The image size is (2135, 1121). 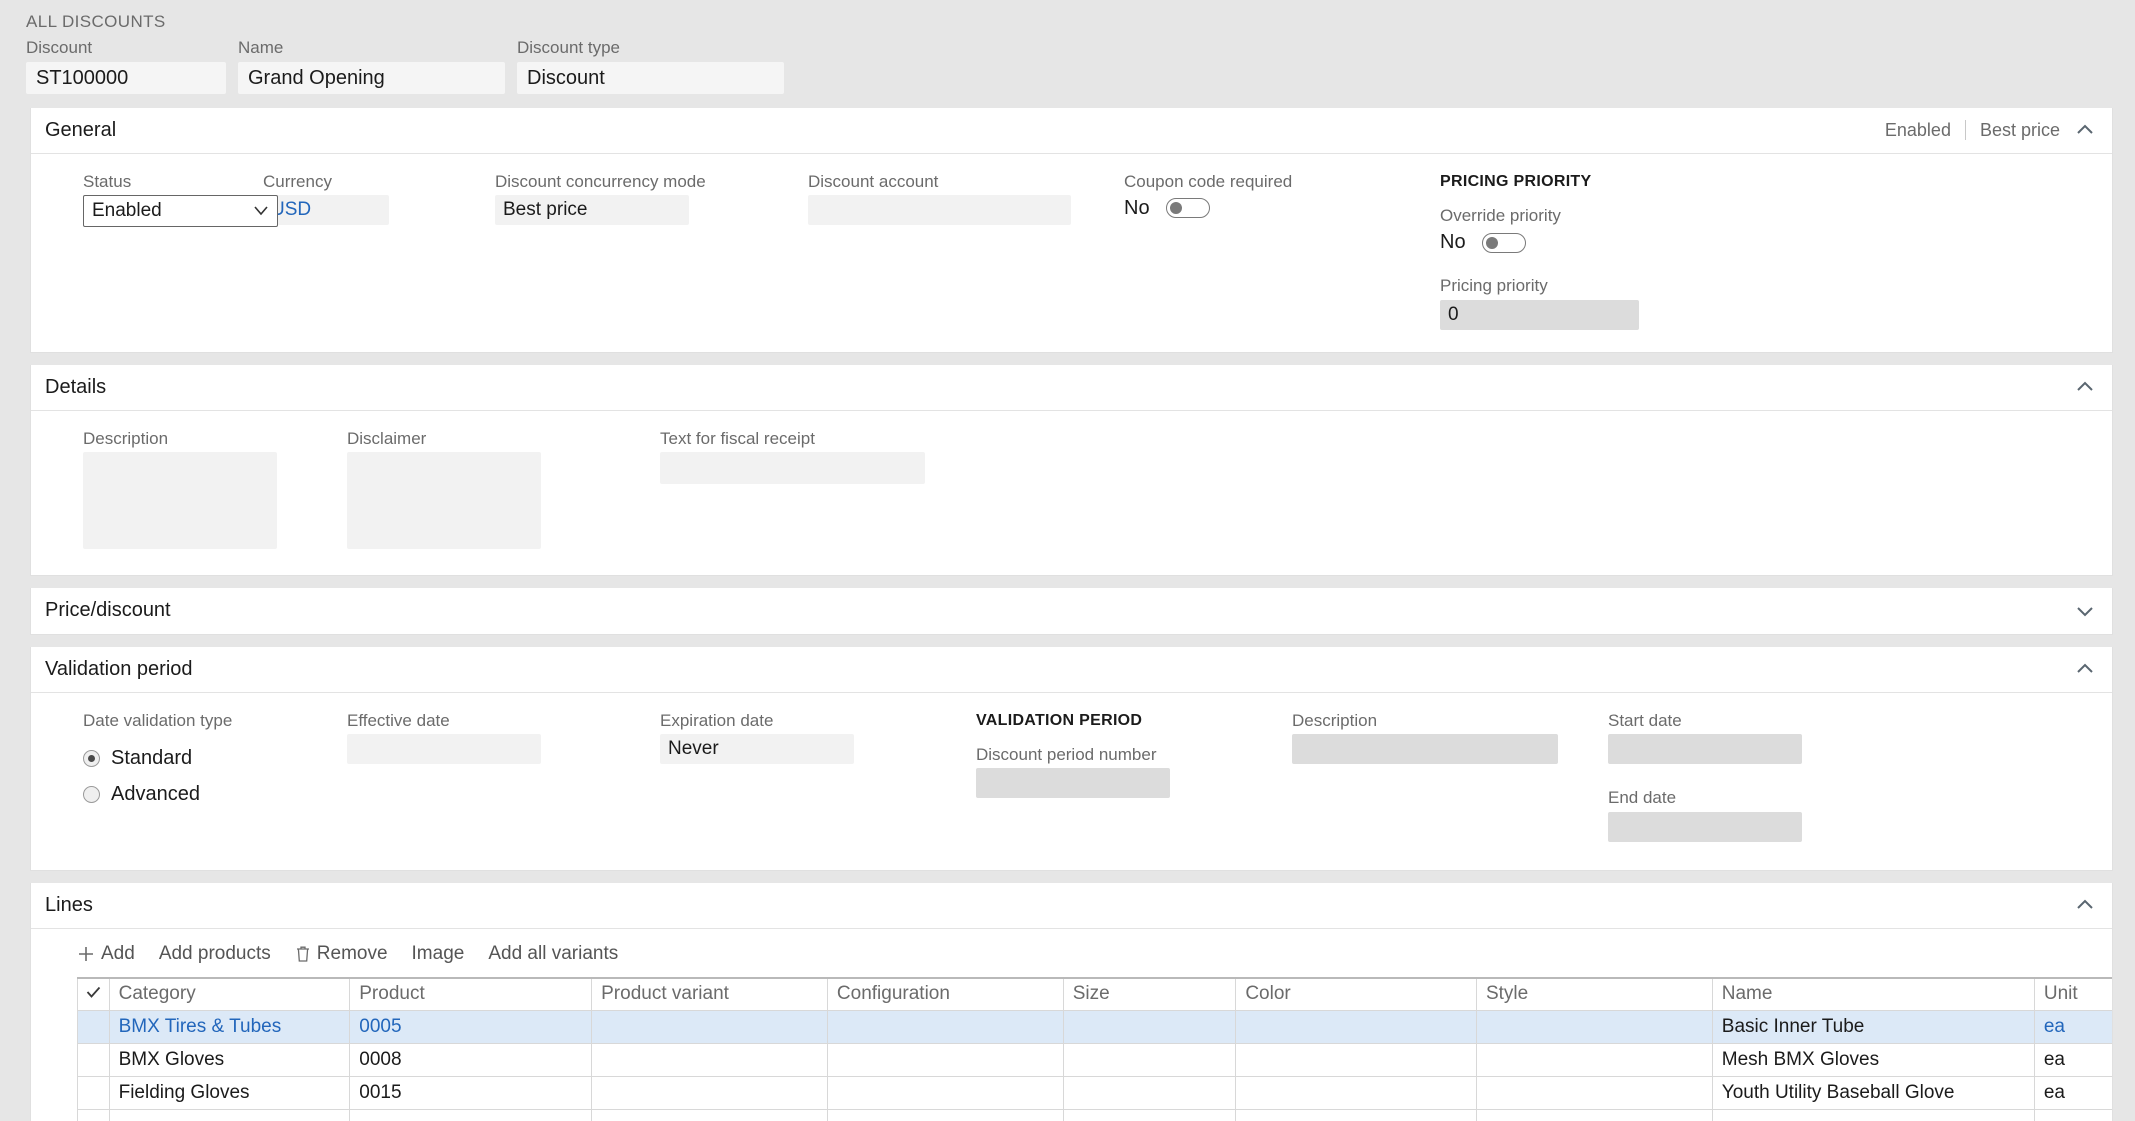 I want to click on cell-category, so click(x=229, y=1115).